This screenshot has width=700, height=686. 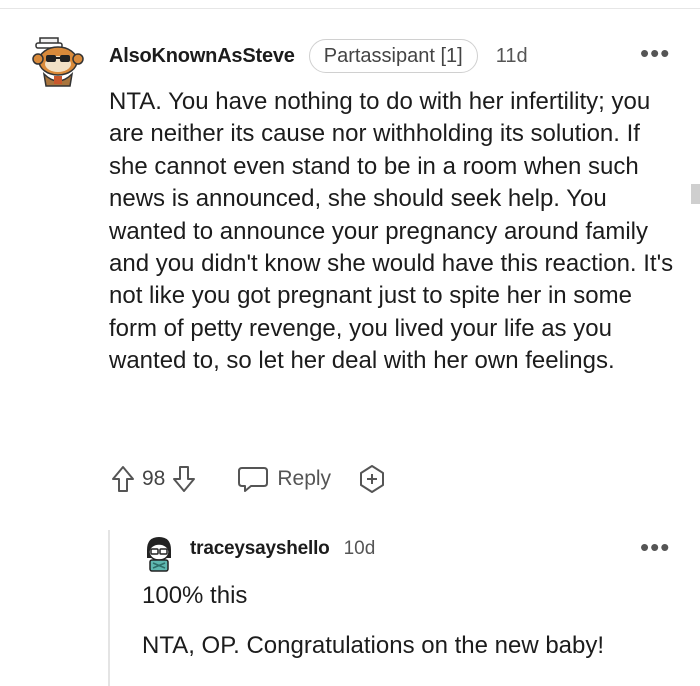 I want to click on reply-label: Reply, so click(x=304, y=478).